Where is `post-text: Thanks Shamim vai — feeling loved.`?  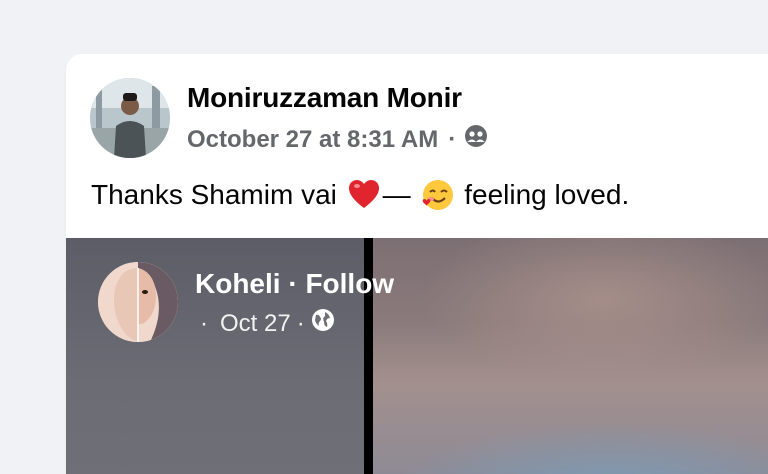 post-text: Thanks Shamim vai — feeling loved. is located at coordinates (360, 195).